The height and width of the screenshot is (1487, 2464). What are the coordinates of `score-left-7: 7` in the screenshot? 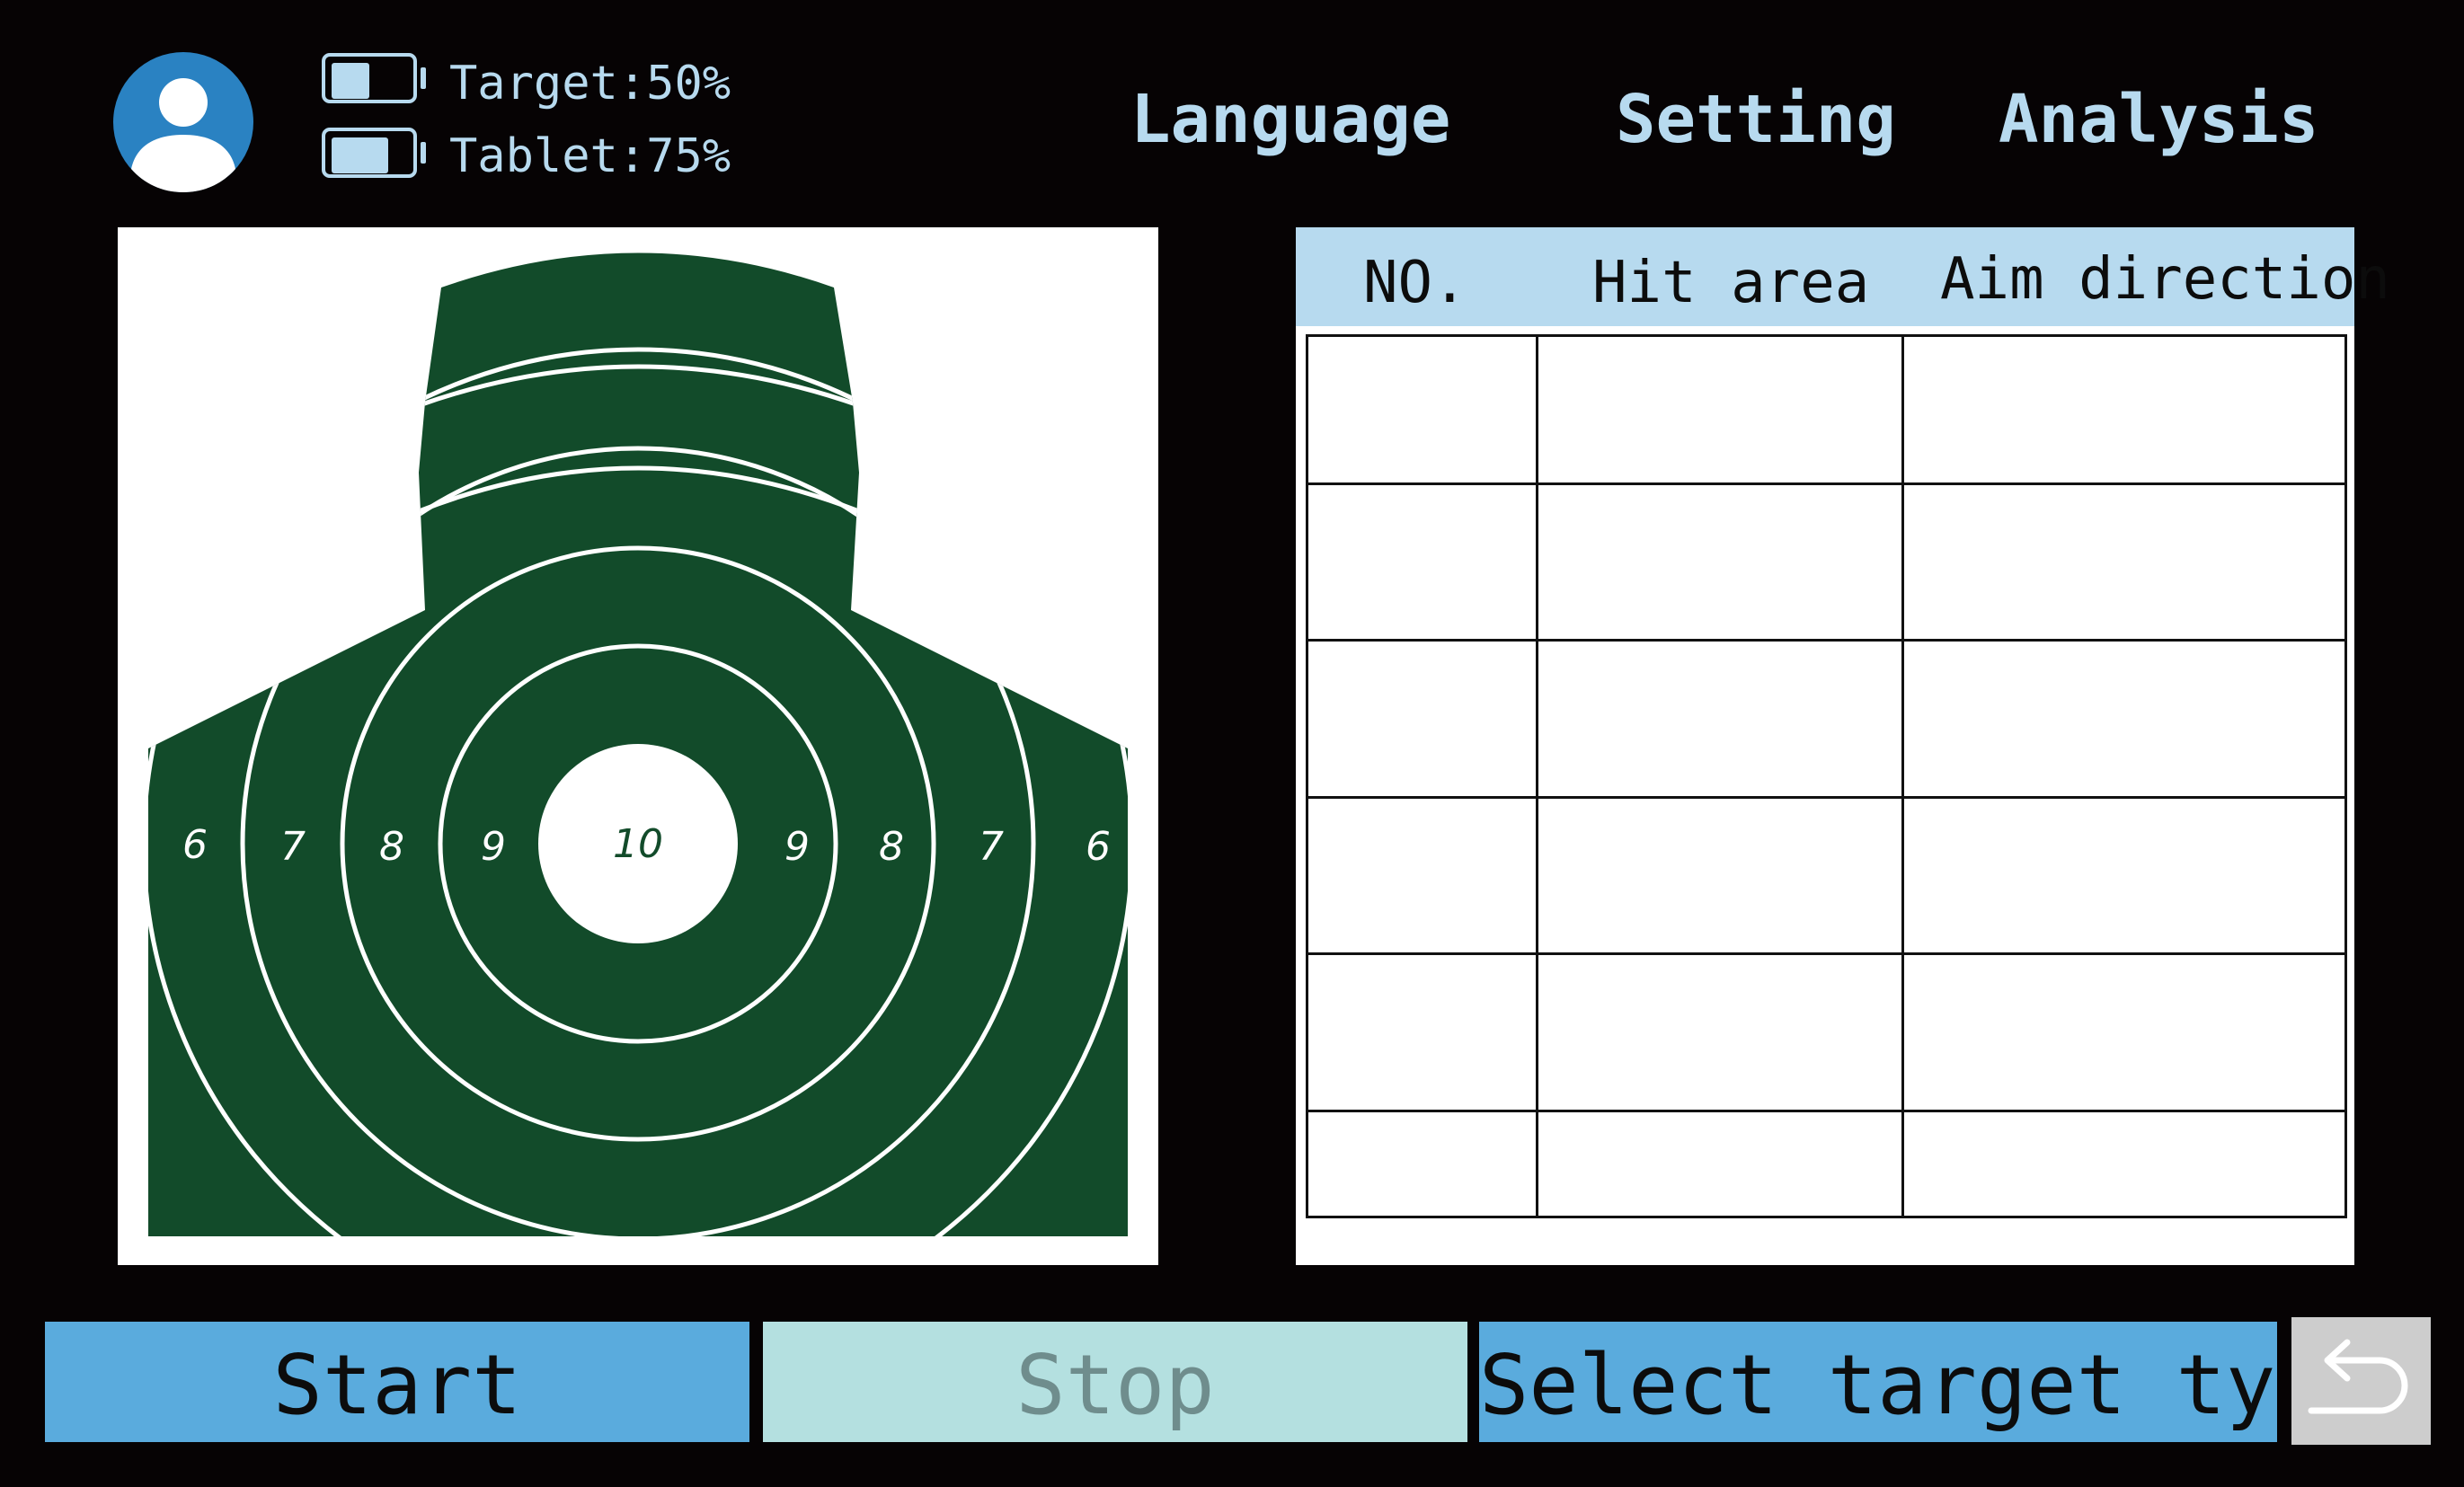 It's located at (293, 847).